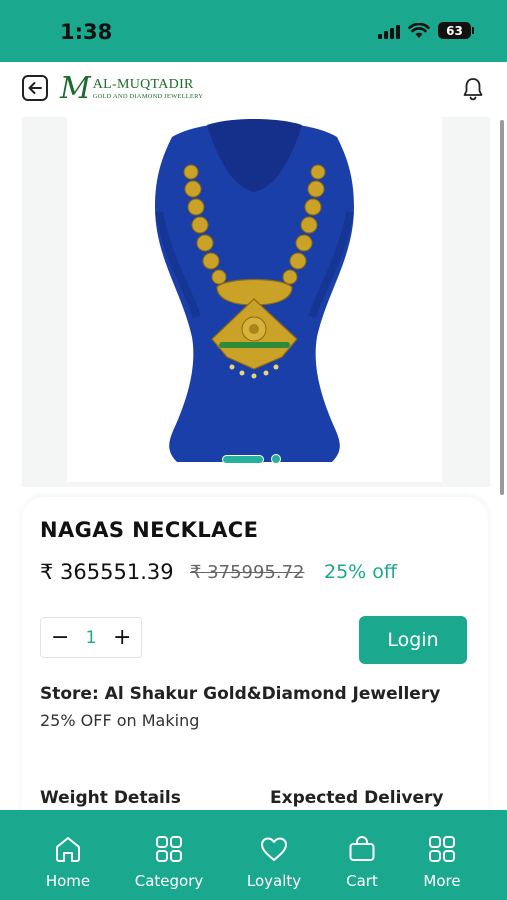  What do you see at coordinates (120, 720) in the screenshot?
I see `making-offer: 25% OFF on Making` at bounding box center [120, 720].